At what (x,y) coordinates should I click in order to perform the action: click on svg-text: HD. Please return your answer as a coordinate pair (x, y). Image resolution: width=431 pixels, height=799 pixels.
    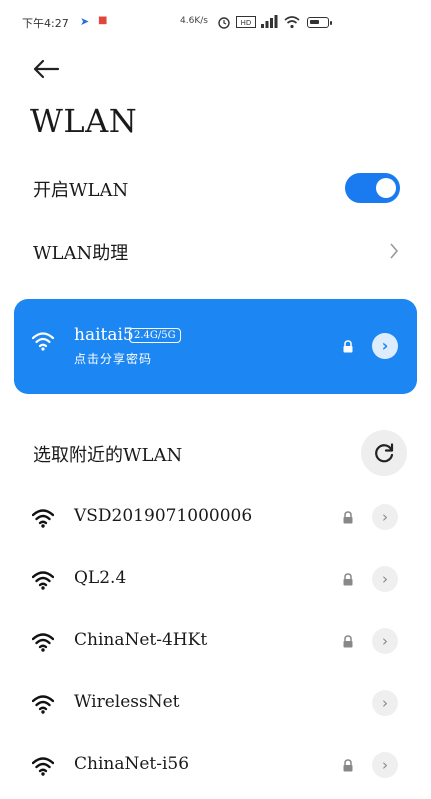
    Looking at the image, I should click on (246, 23).